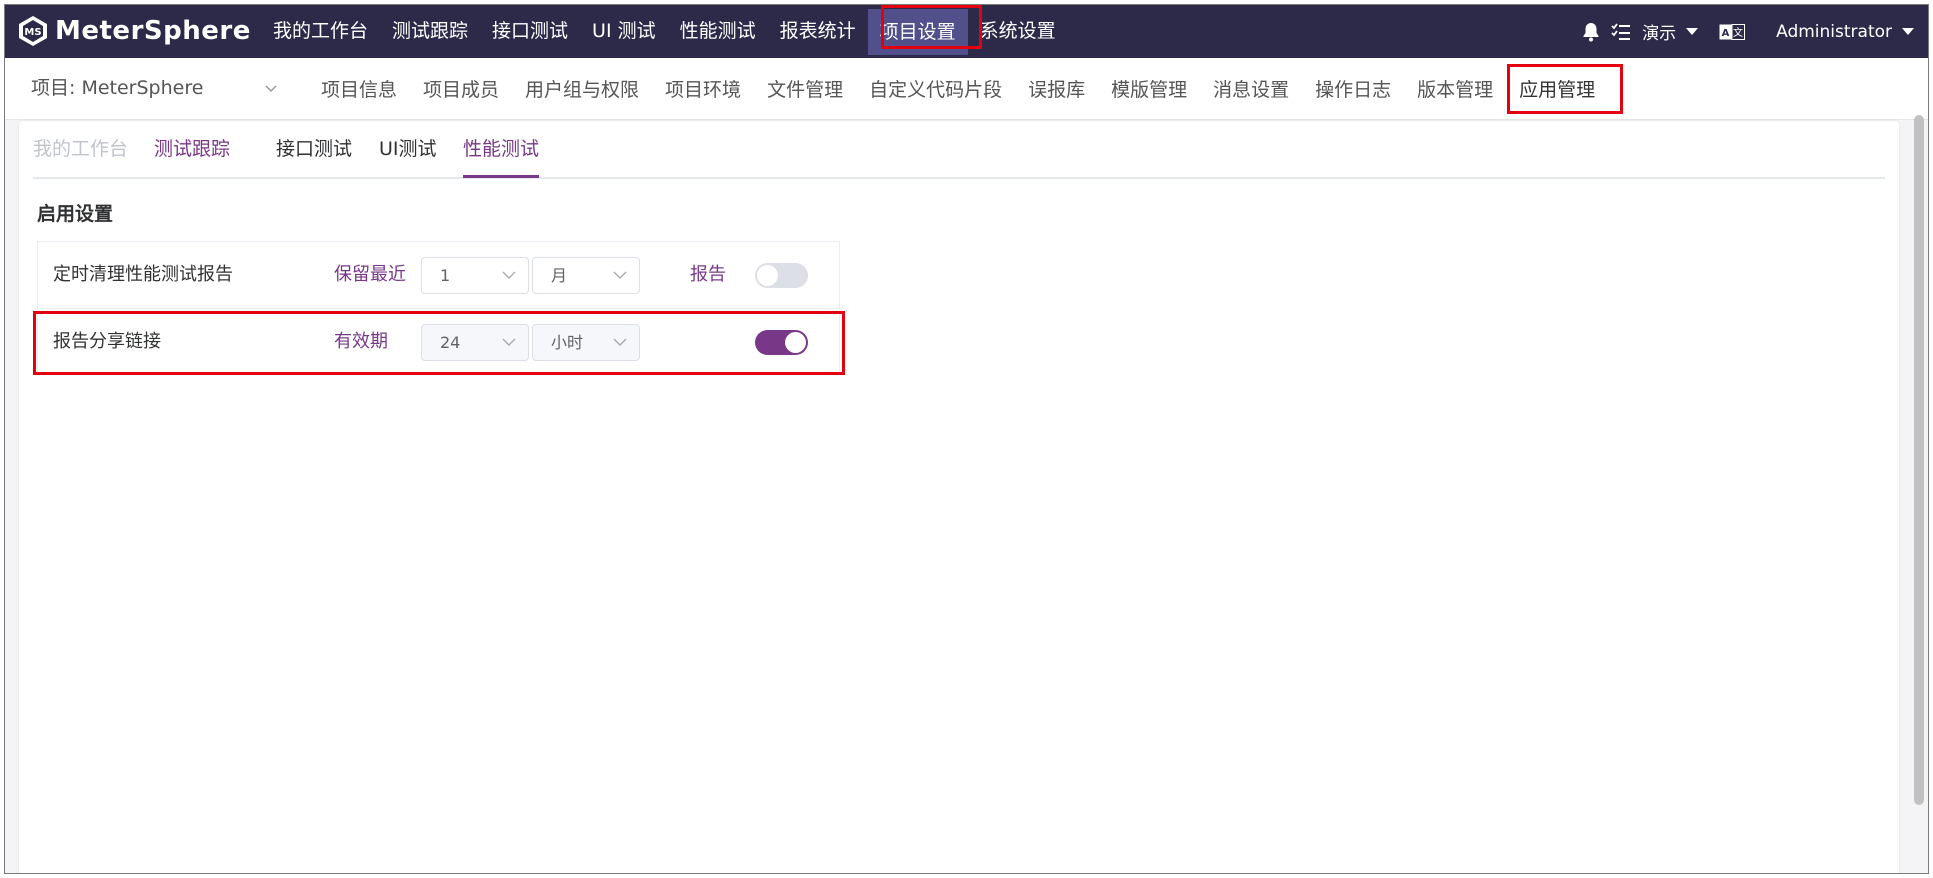 Image resolution: width=1933 pixels, height=878 pixels. What do you see at coordinates (530, 31) in the screenshot?
I see `topnav-api: 接口测试` at bounding box center [530, 31].